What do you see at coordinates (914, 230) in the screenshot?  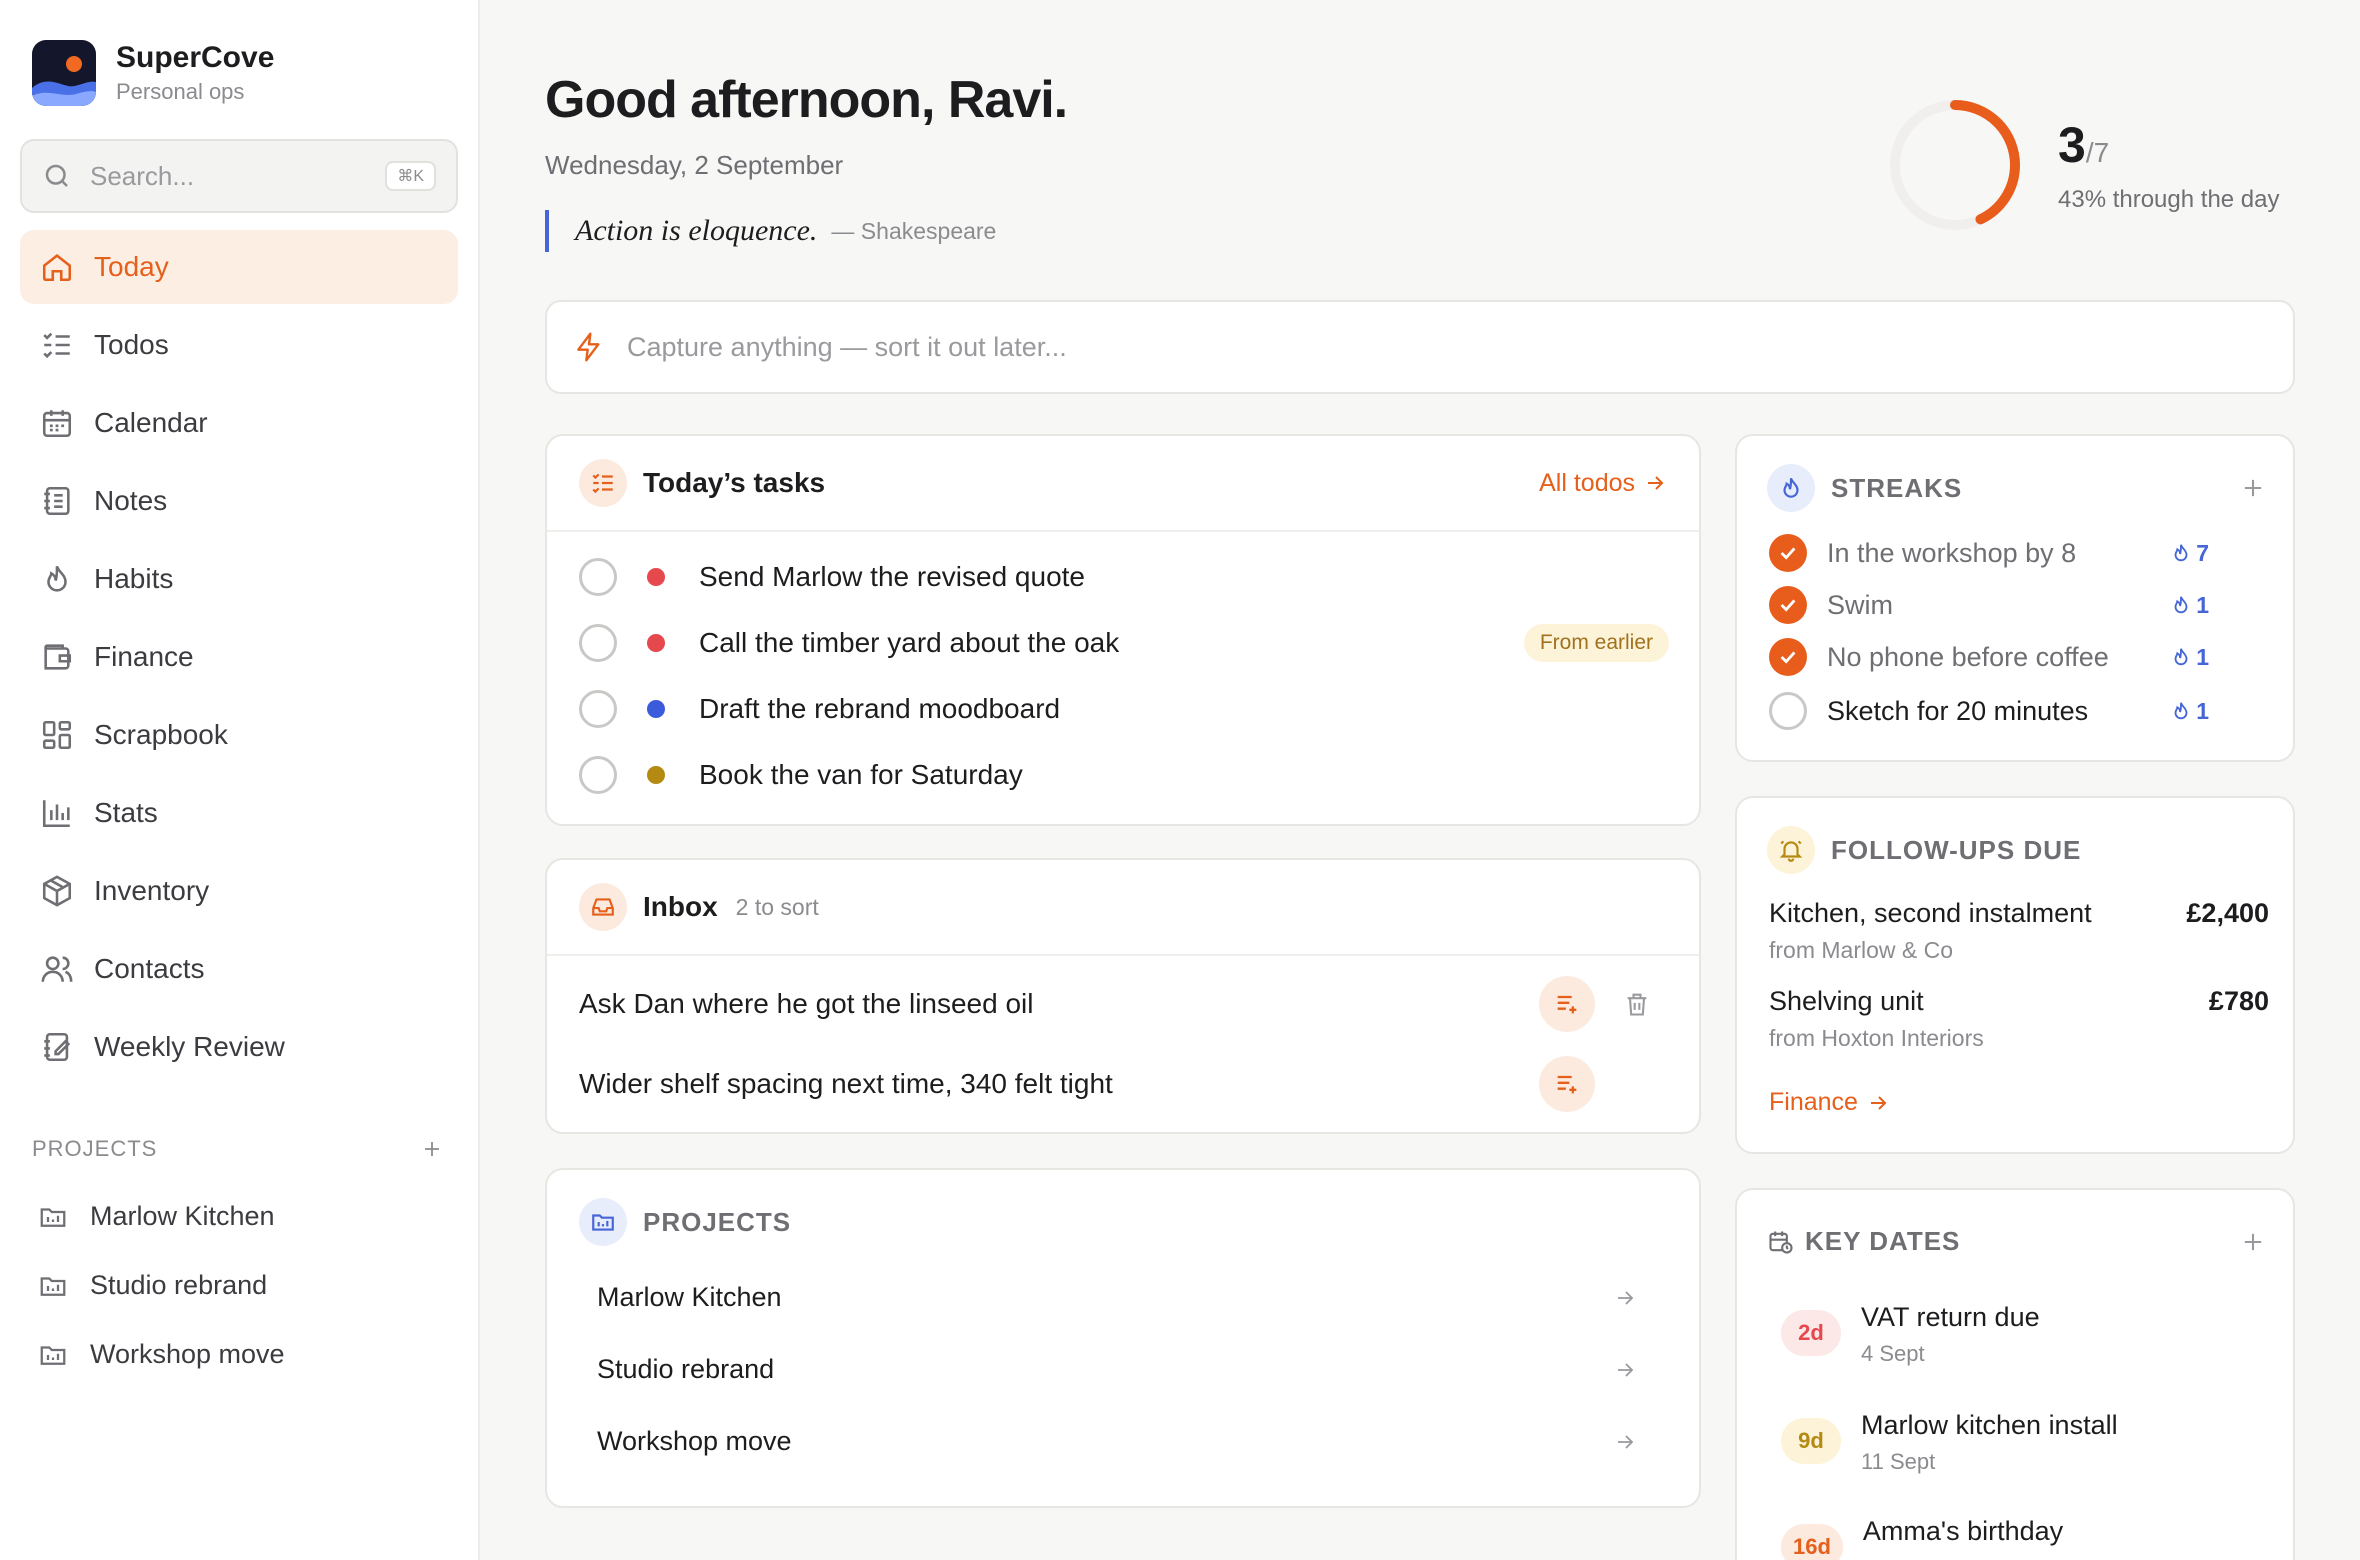 I see `quote-author: — Shakespeare` at bounding box center [914, 230].